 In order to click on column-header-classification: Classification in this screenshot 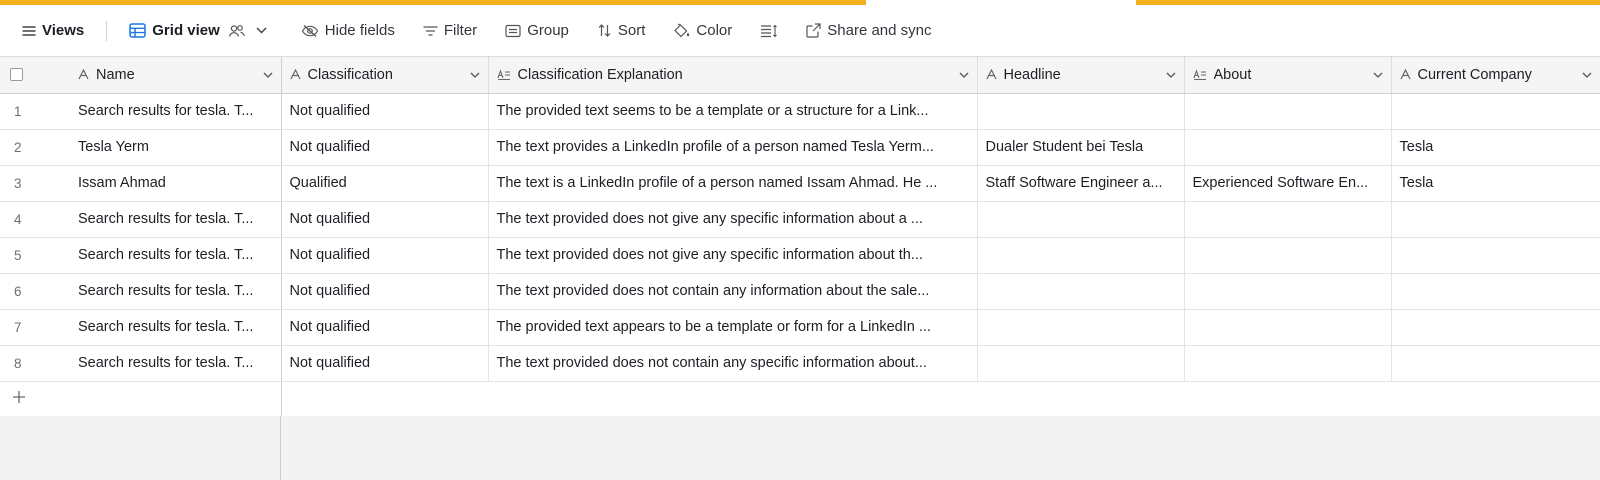, I will do `click(385, 75)`.